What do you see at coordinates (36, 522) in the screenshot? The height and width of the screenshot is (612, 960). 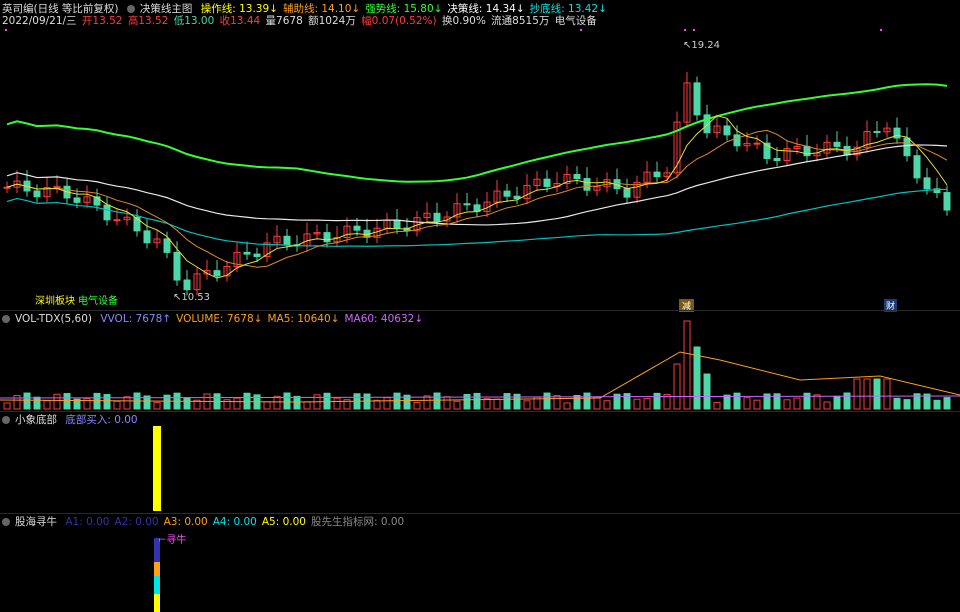 I see `signal-panel-name: 股海寻牛` at bounding box center [36, 522].